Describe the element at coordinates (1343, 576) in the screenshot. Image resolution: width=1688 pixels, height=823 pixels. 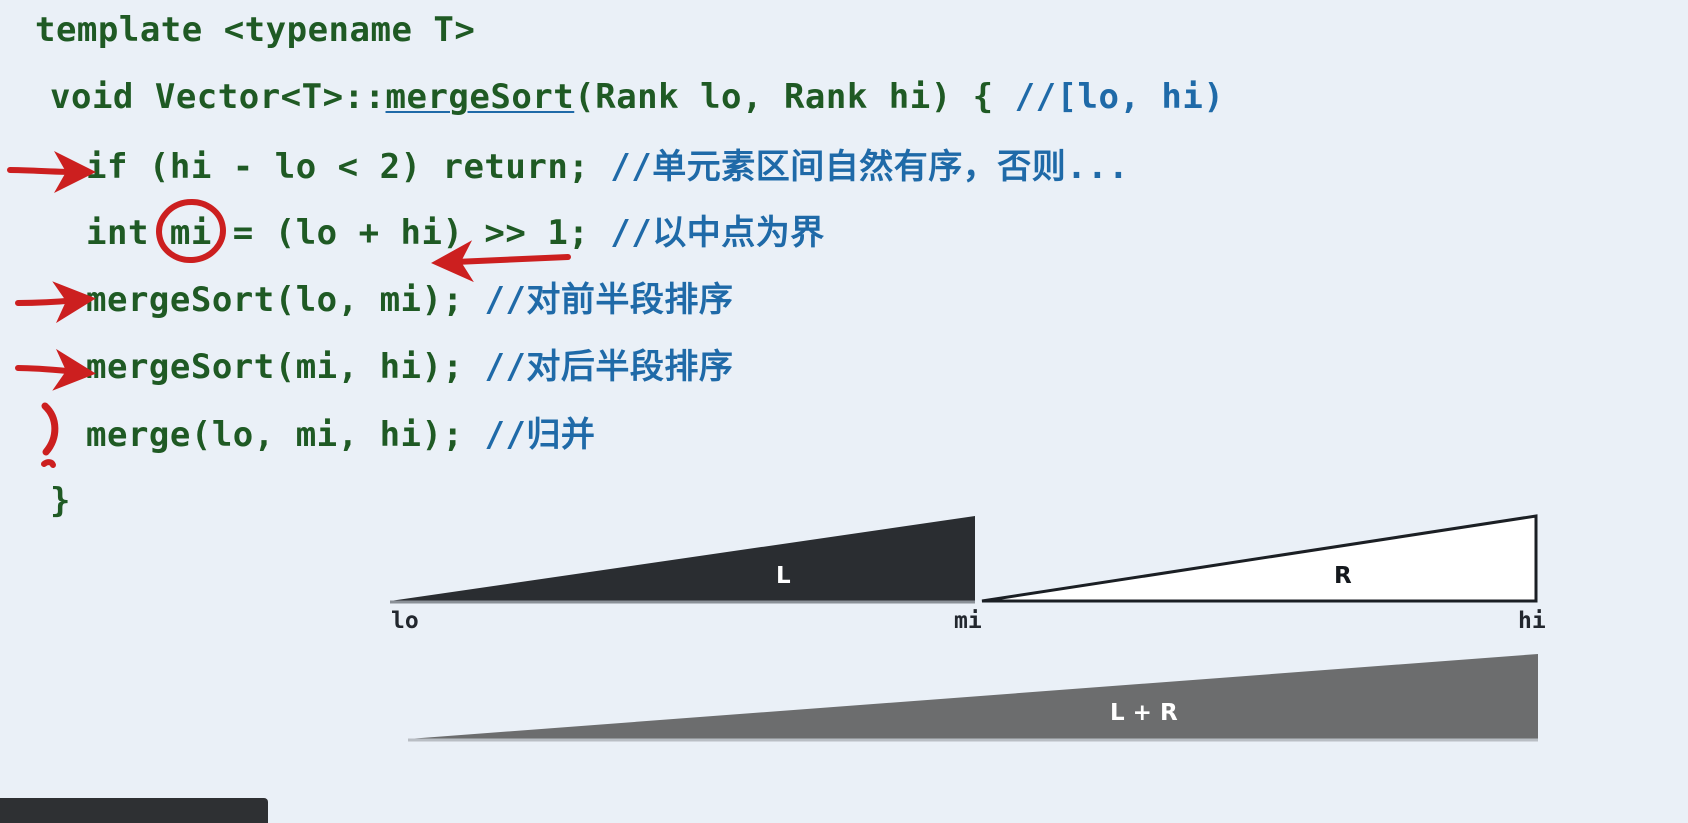
I see `triangle-right-label: R` at that location.